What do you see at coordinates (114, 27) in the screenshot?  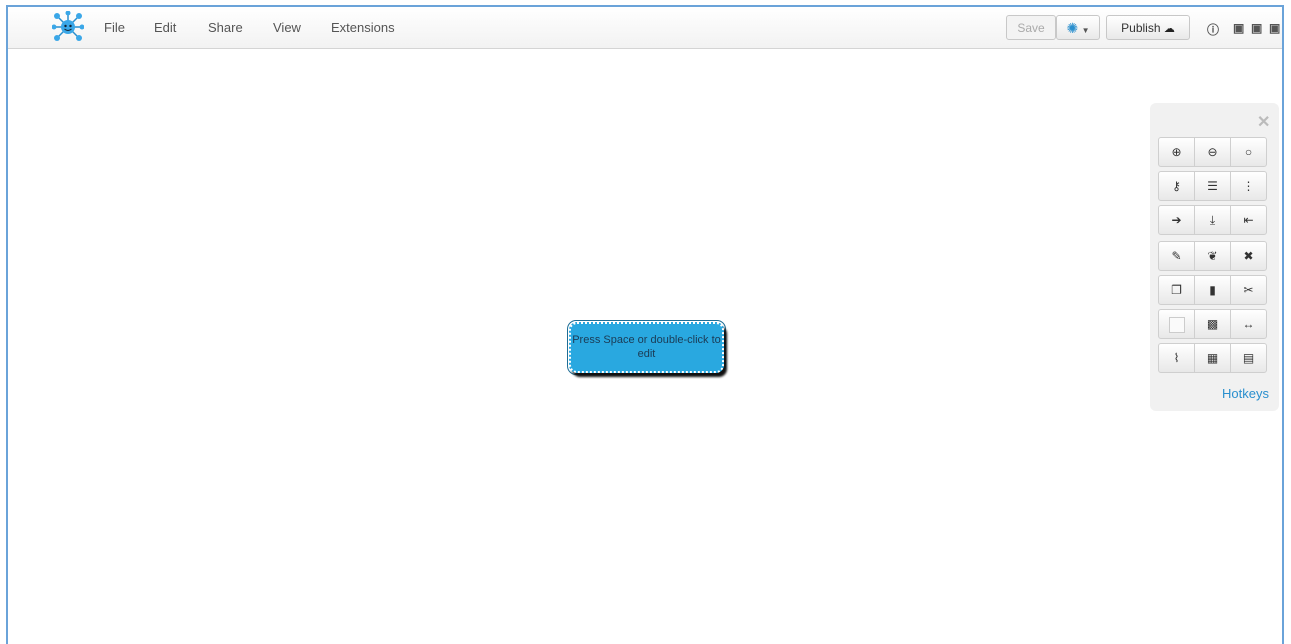 I see `menu-file: File` at bounding box center [114, 27].